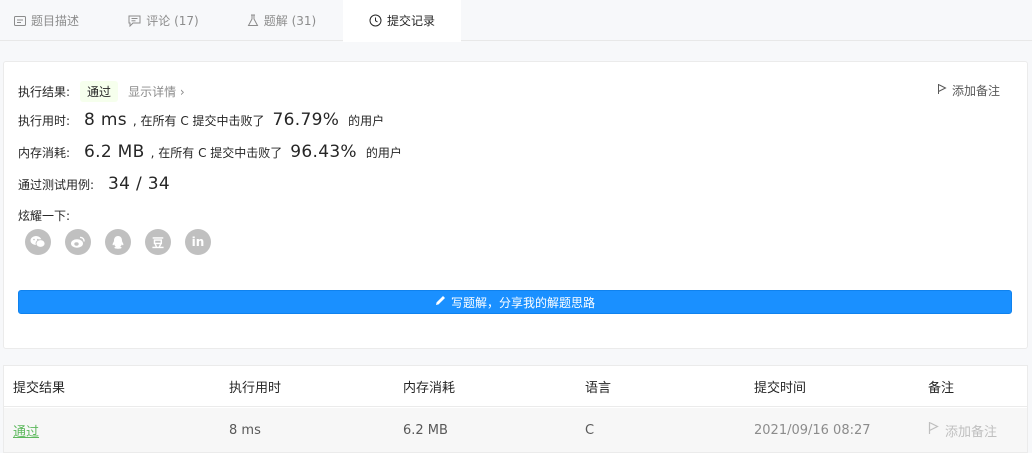 The width and height of the screenshot is (1032, 453). What do you see at coordinates (323, 152) in the screenshot?
I see `memory-beat-percent: 96.43%` at bounding box center [323, 152].